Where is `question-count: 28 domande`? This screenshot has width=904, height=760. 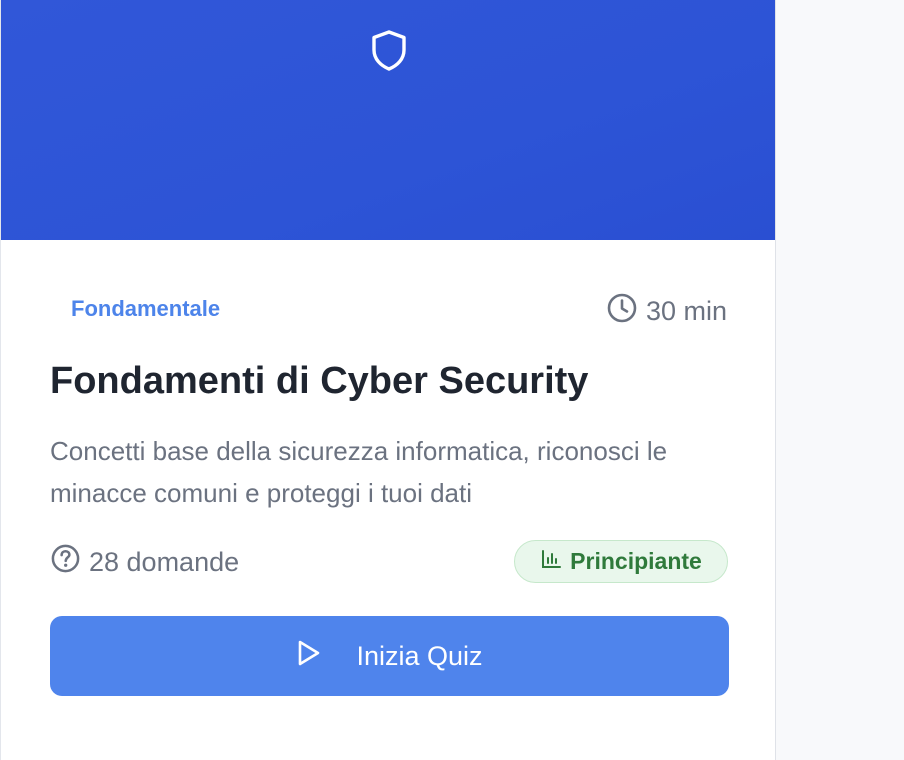 question-count: 28 domande is located at coordinates (144, 562).